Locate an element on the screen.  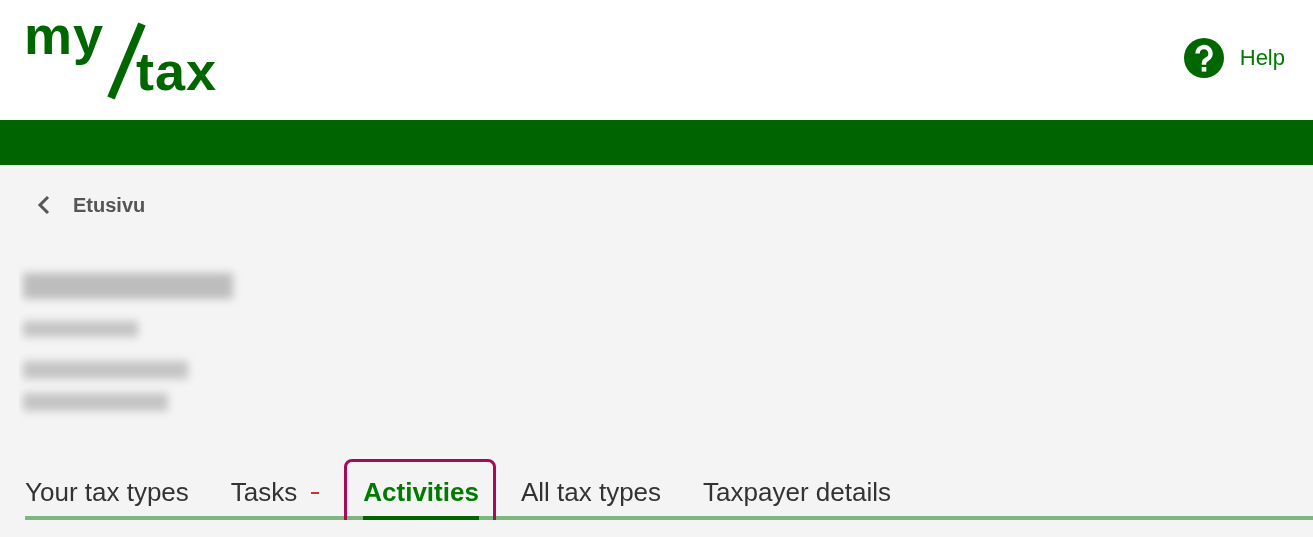
tab: Taxpayer details is located at coordinates (797, 493).